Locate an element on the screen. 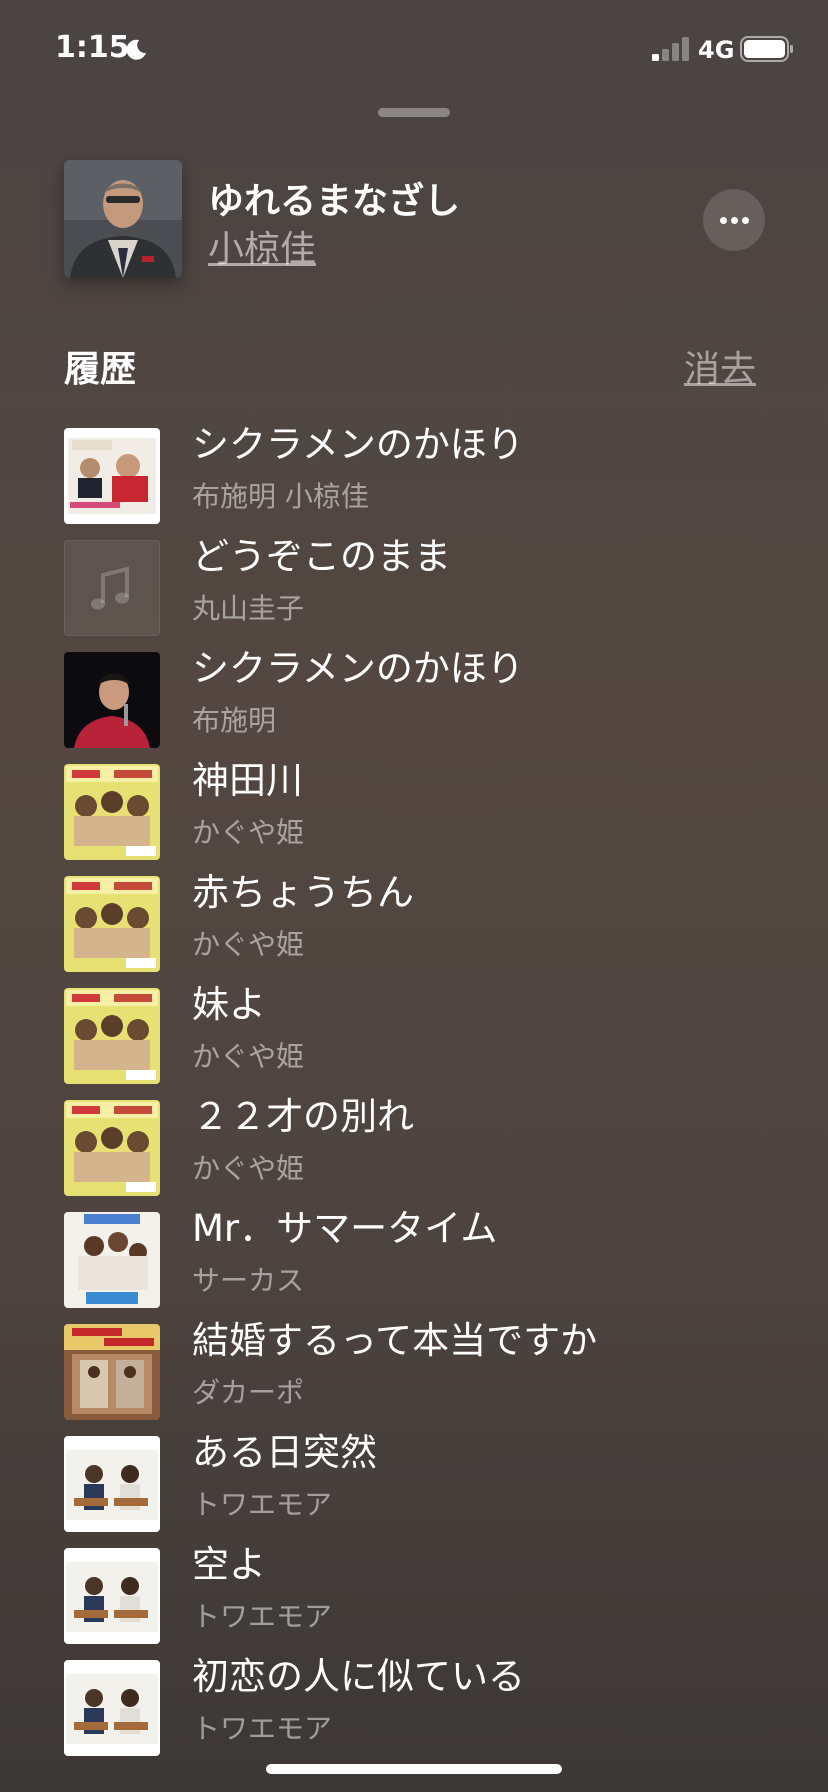  now-playing-album-art is located at coordinates (123, 219).